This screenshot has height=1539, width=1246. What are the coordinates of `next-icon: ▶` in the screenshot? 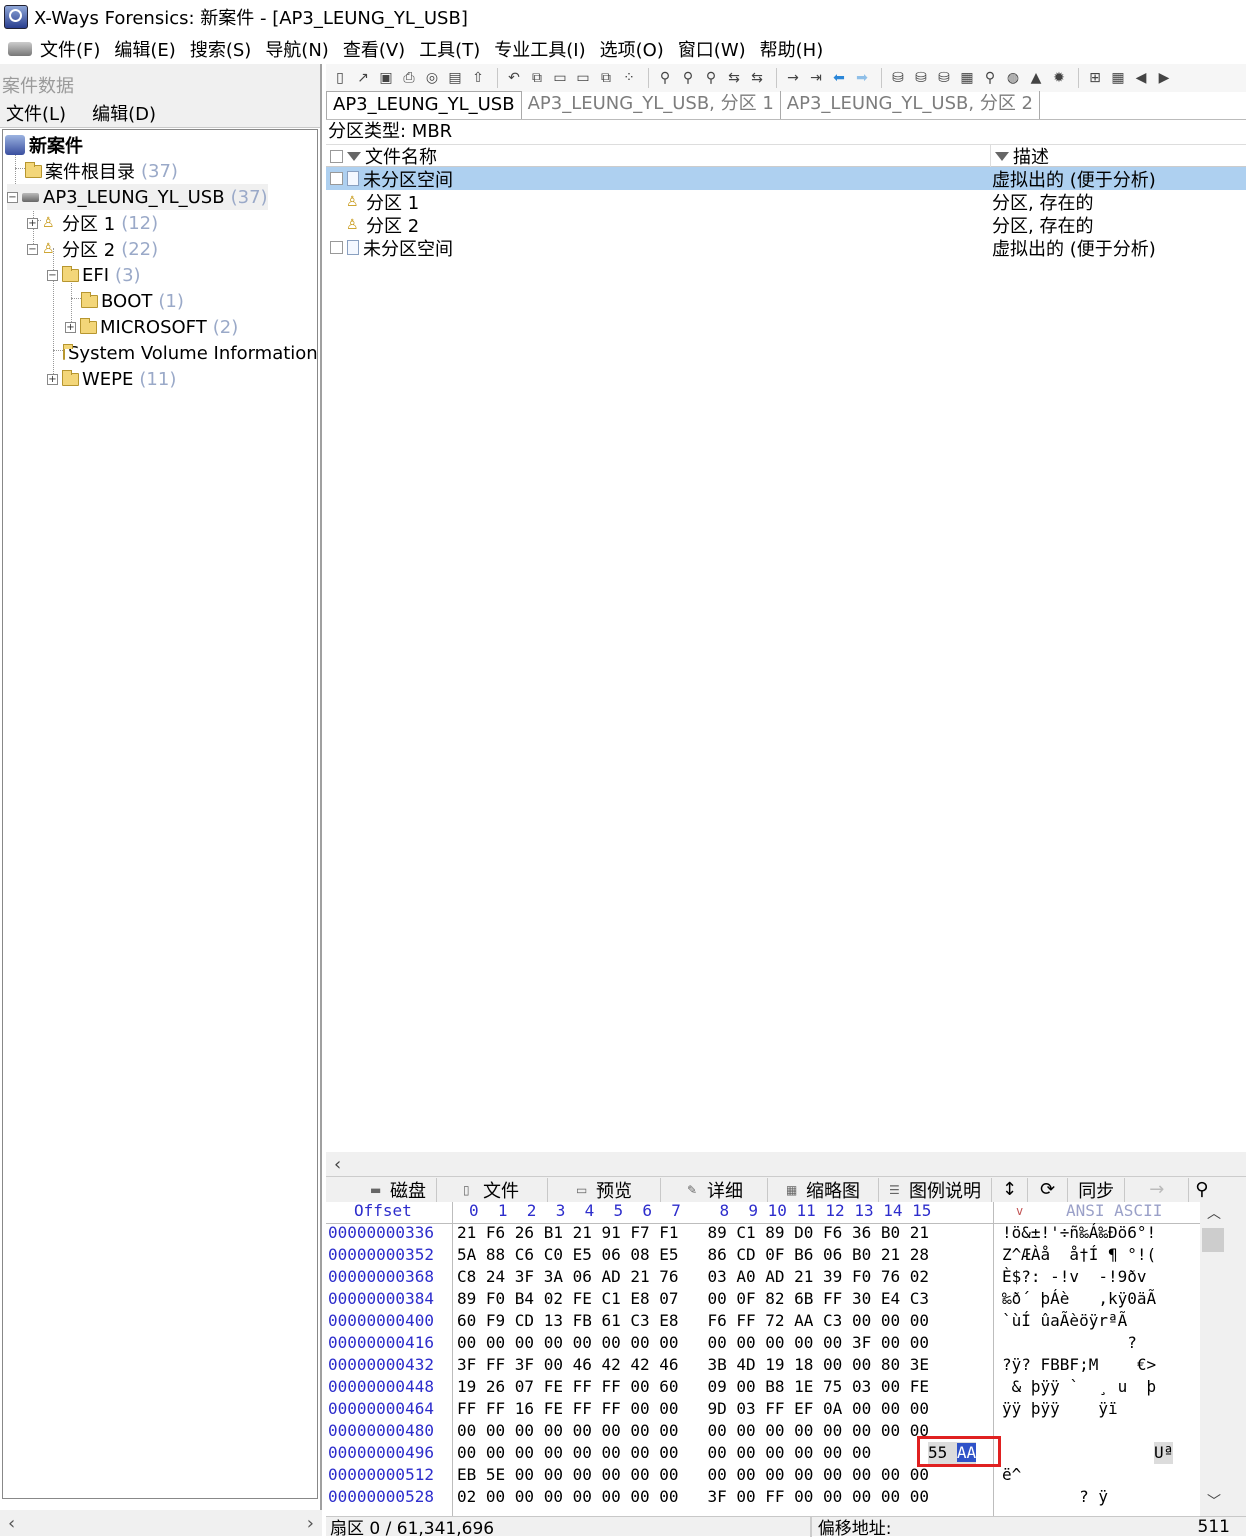 It's located at (1164, 78).